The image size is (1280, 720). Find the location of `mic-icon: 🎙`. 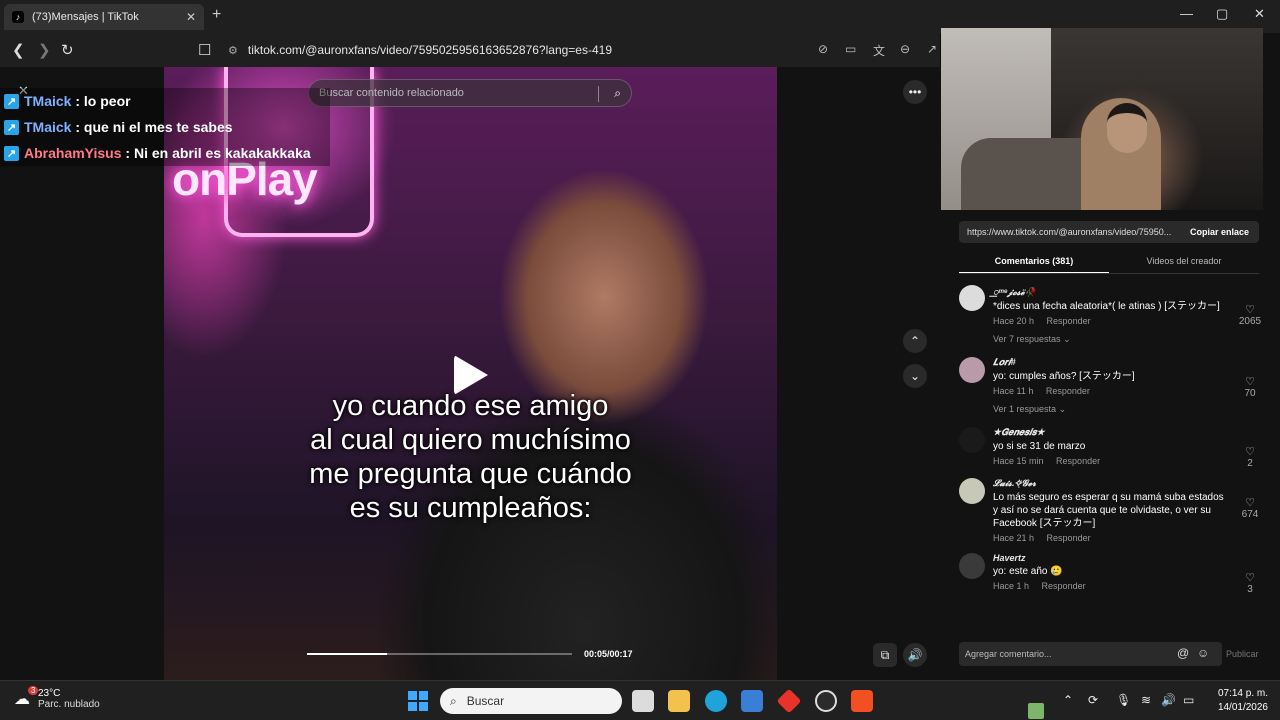

mic-icon: 🎙 is located at coordinates (1123, 700).